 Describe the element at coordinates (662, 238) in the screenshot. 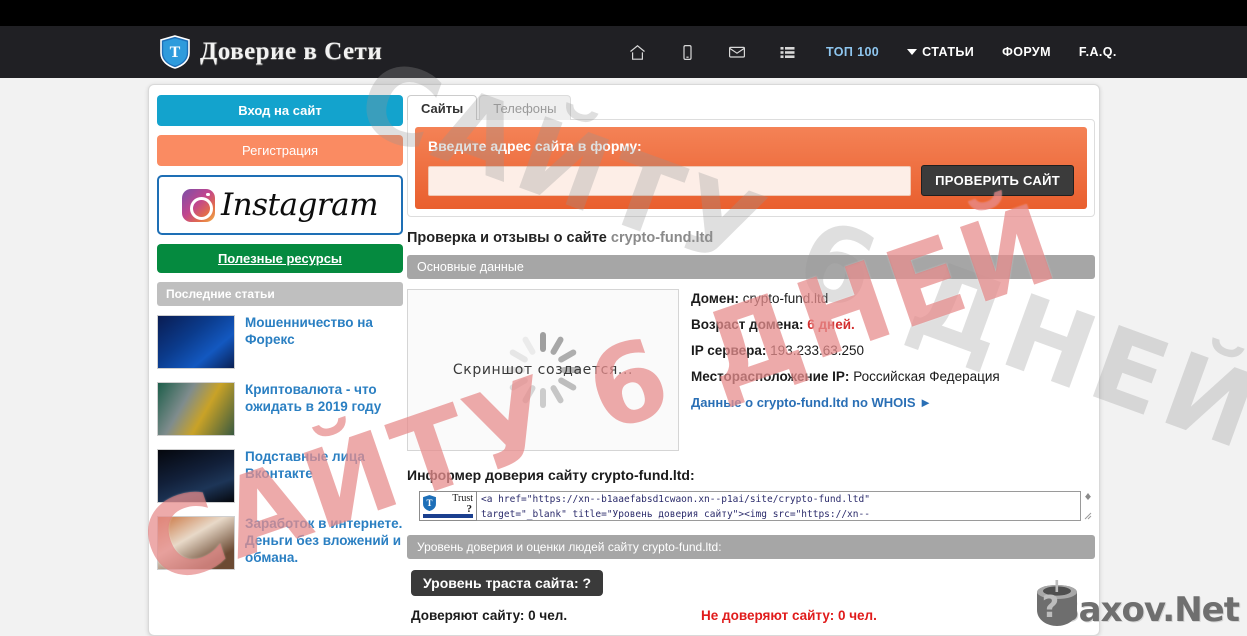

I see `page-title-domain: crypto-fund.ltd` at that location.